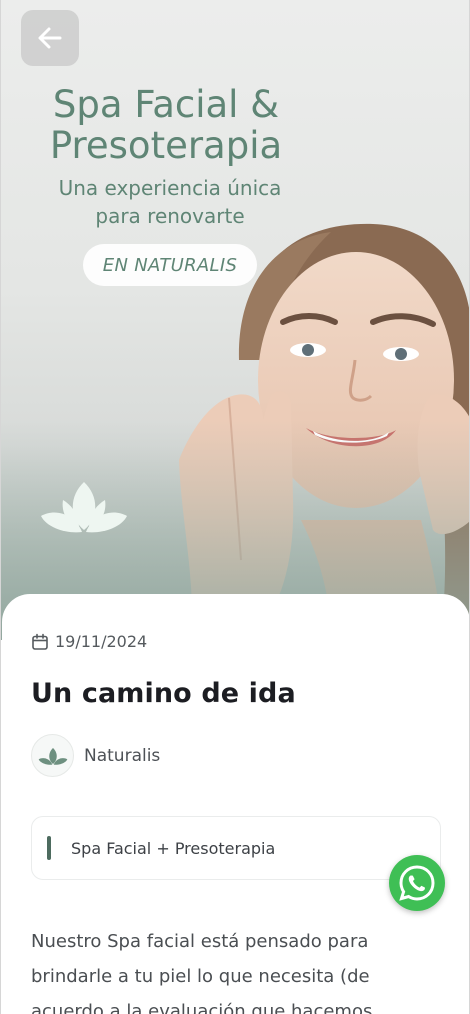 This screenshot has width=470, height=1014. What do you see at coordinates (170, 188) in the screenshot?
I see `hero-subtitle-line: Una experiencia única` at bounding box center [170, 188].